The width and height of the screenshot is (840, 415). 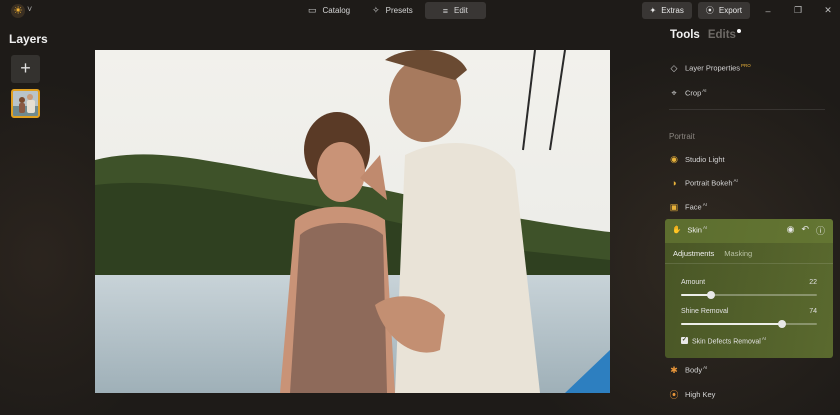 I want to click on tab-edits: Edits, so click(x=724, y=35).